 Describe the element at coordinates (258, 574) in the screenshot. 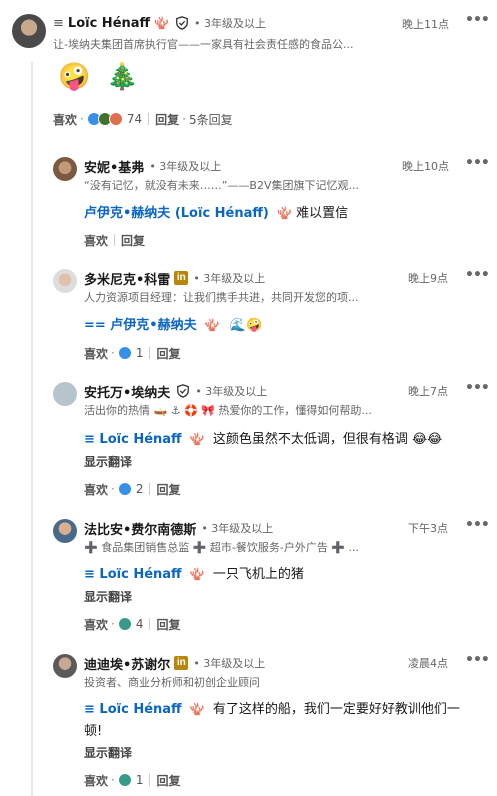

I see `comment-text: 一只飞机上的猪` at that location.